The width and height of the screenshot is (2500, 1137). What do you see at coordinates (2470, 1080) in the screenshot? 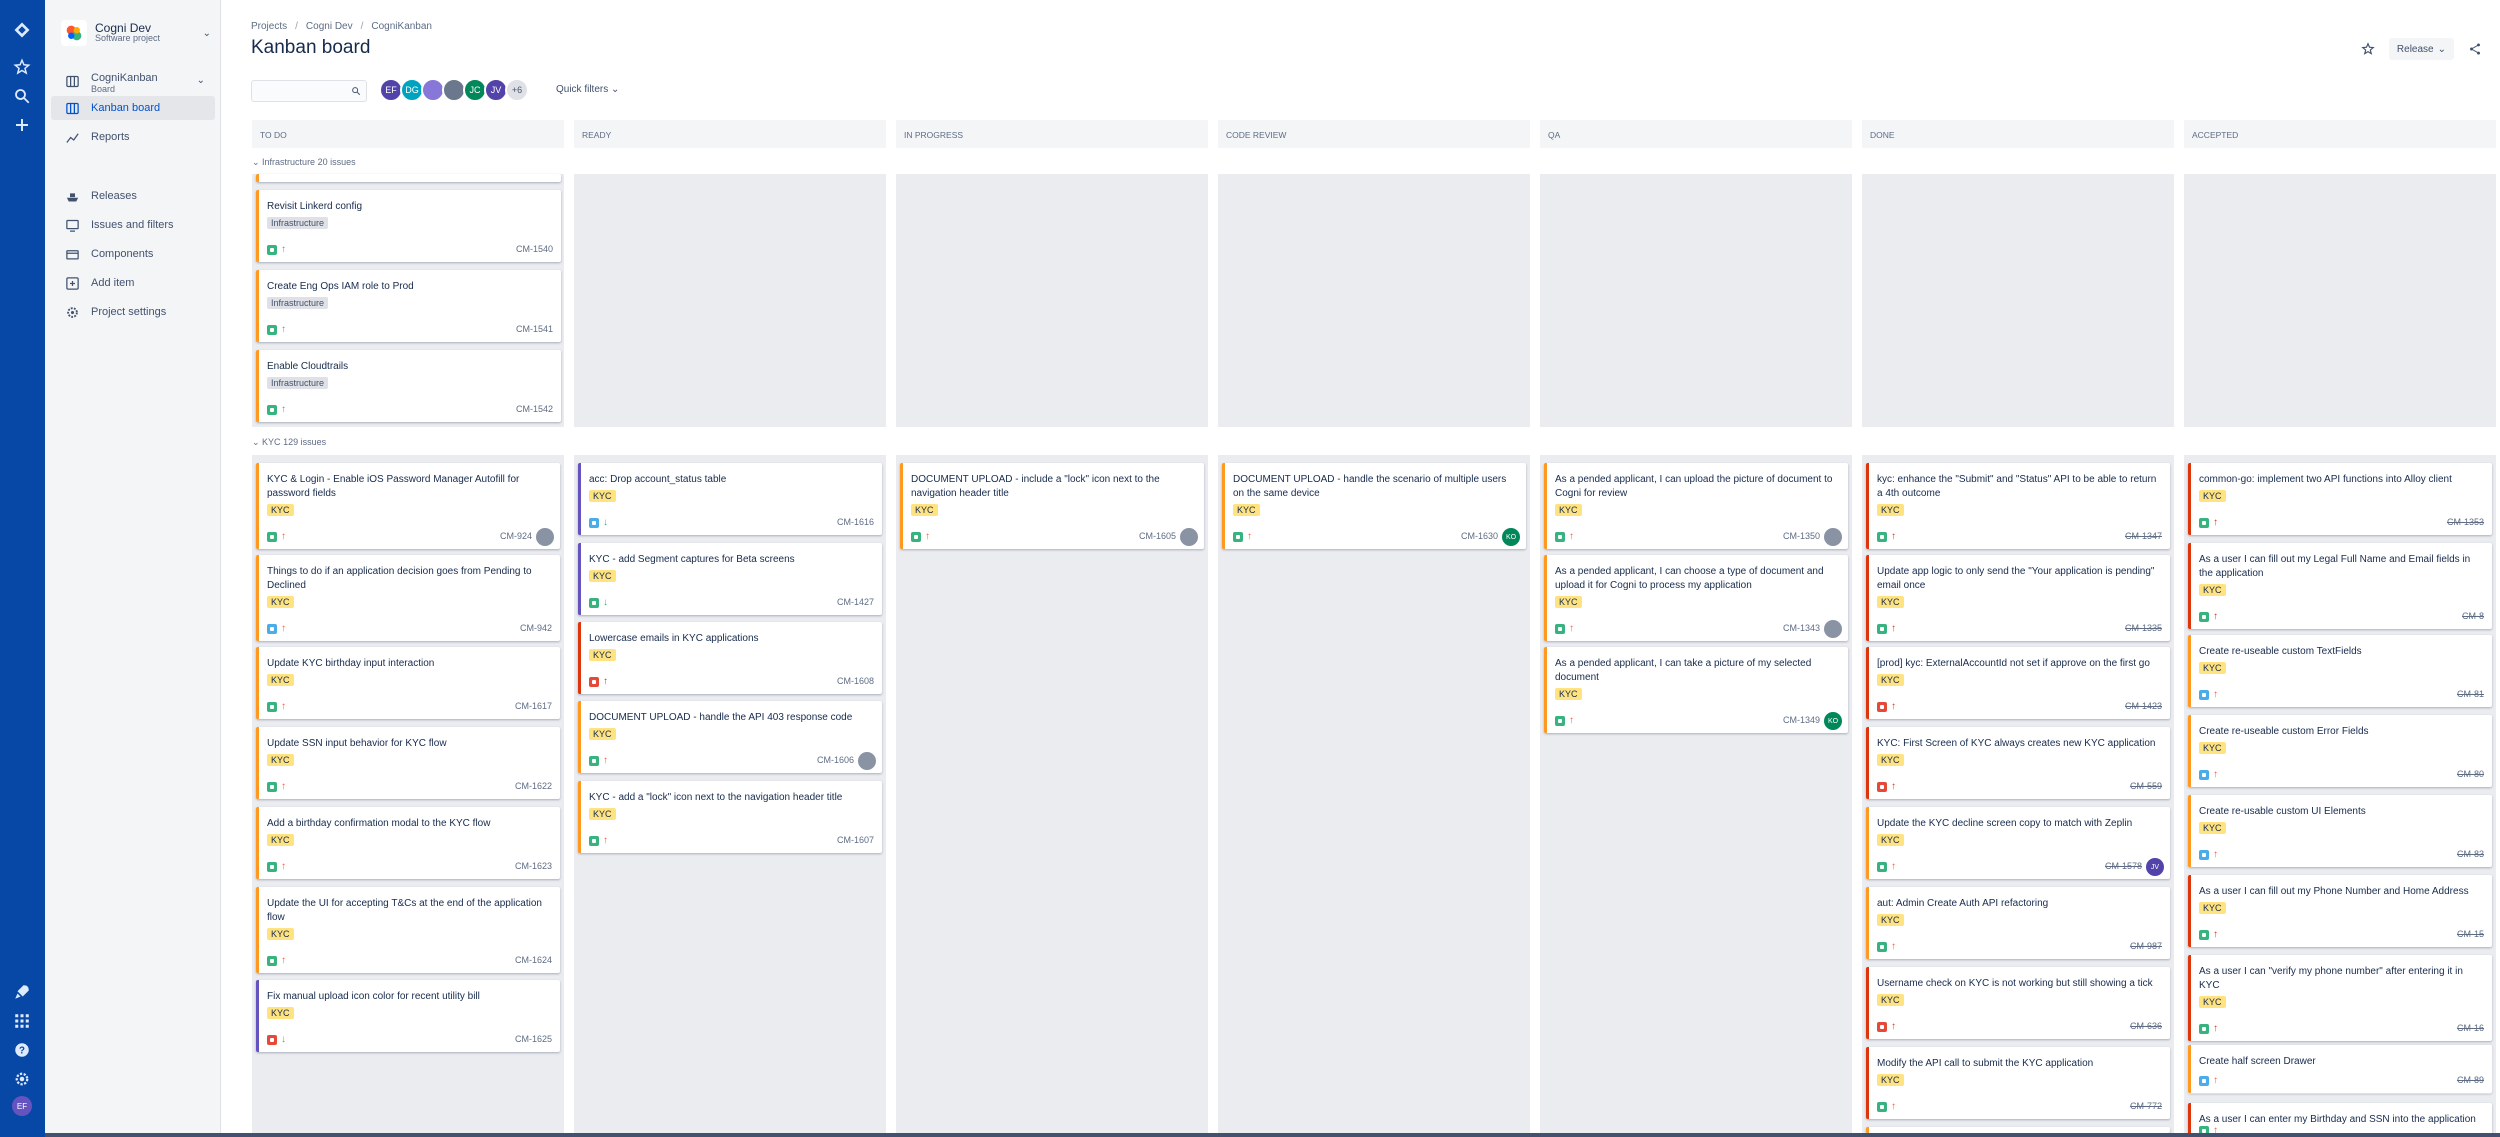
I see `issue-key: CM-89` at bounding box center [2470, 1080].